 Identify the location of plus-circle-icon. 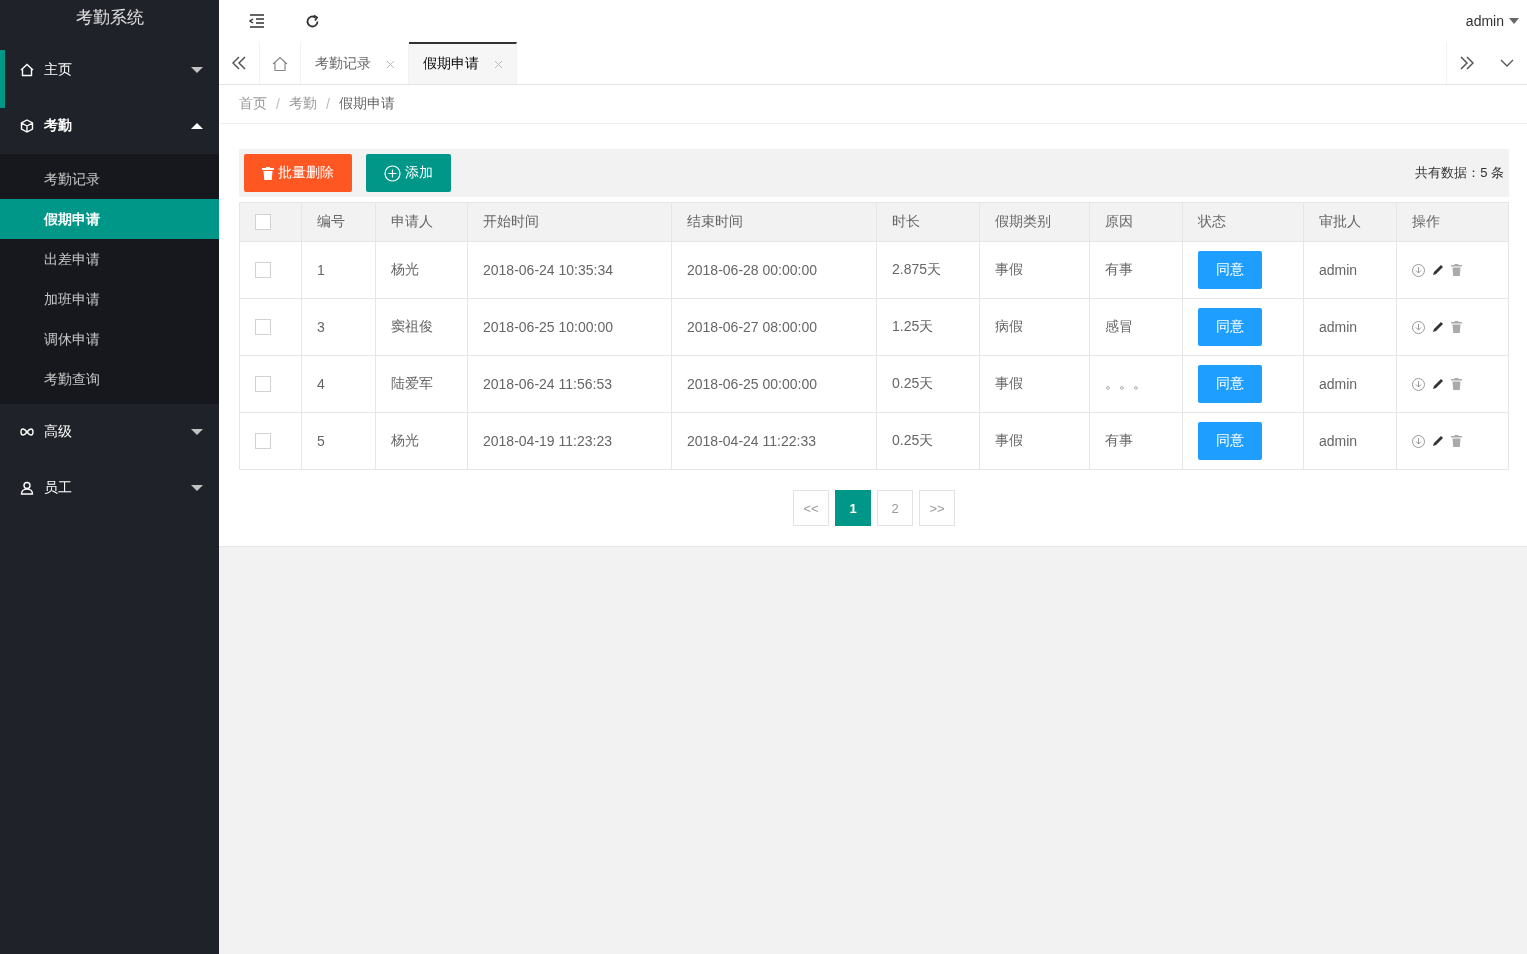
(392, 173).